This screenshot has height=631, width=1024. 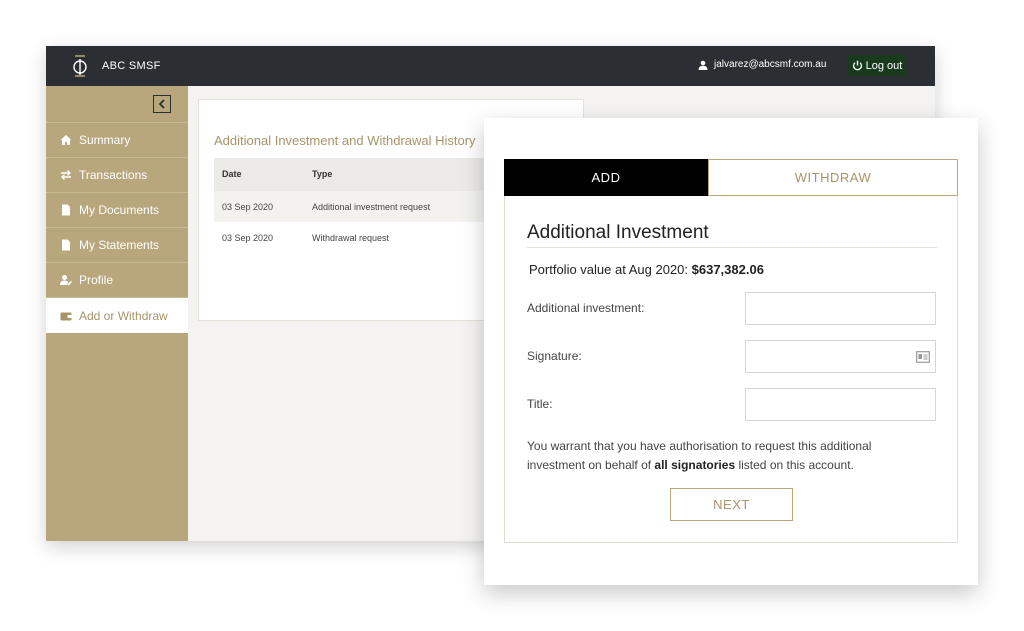 I want to click on logout-button: Log out, so click(x=877, y=65).